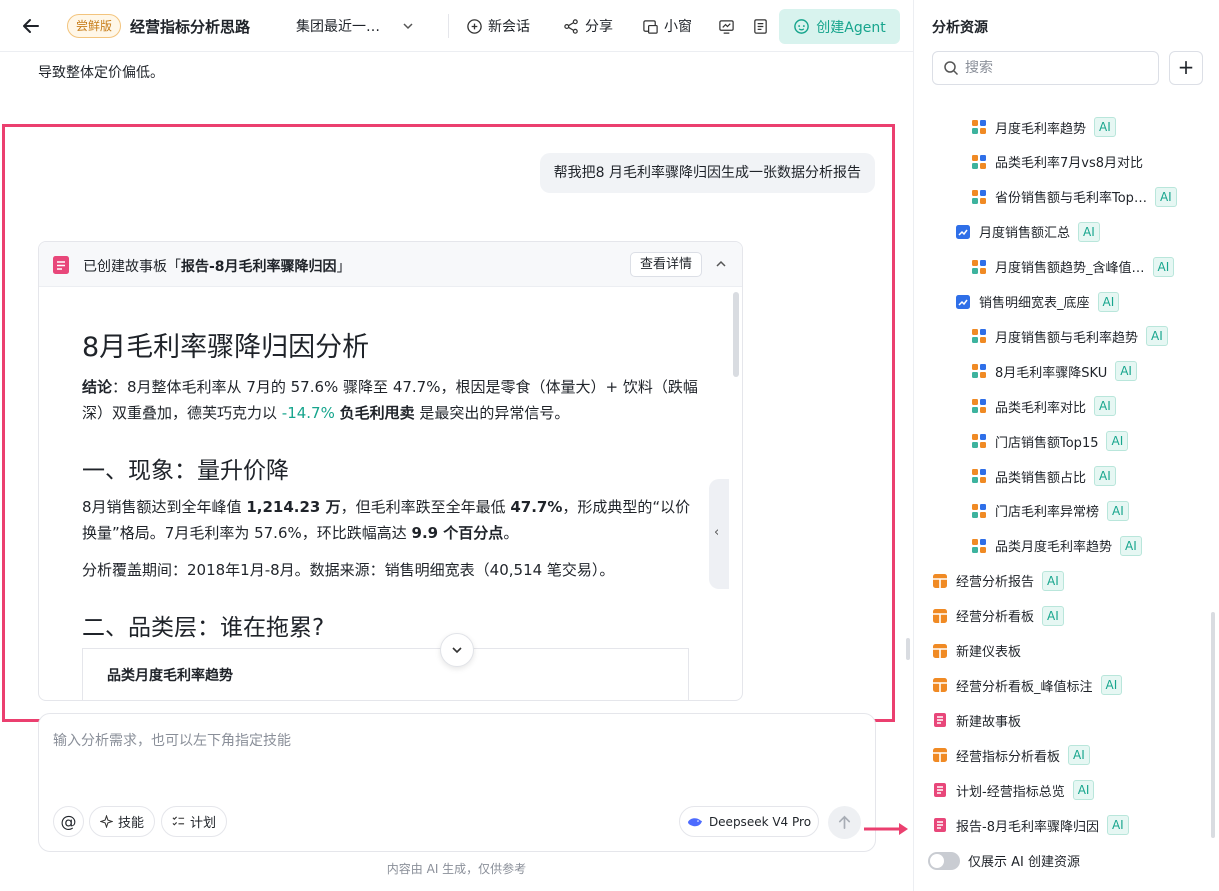 This screenshot has width=1219, height=891. What do you see at coordinates (960, 28) in the screenshot?
I see `panel-title: 分析资源` at bounding box center [960, 28].